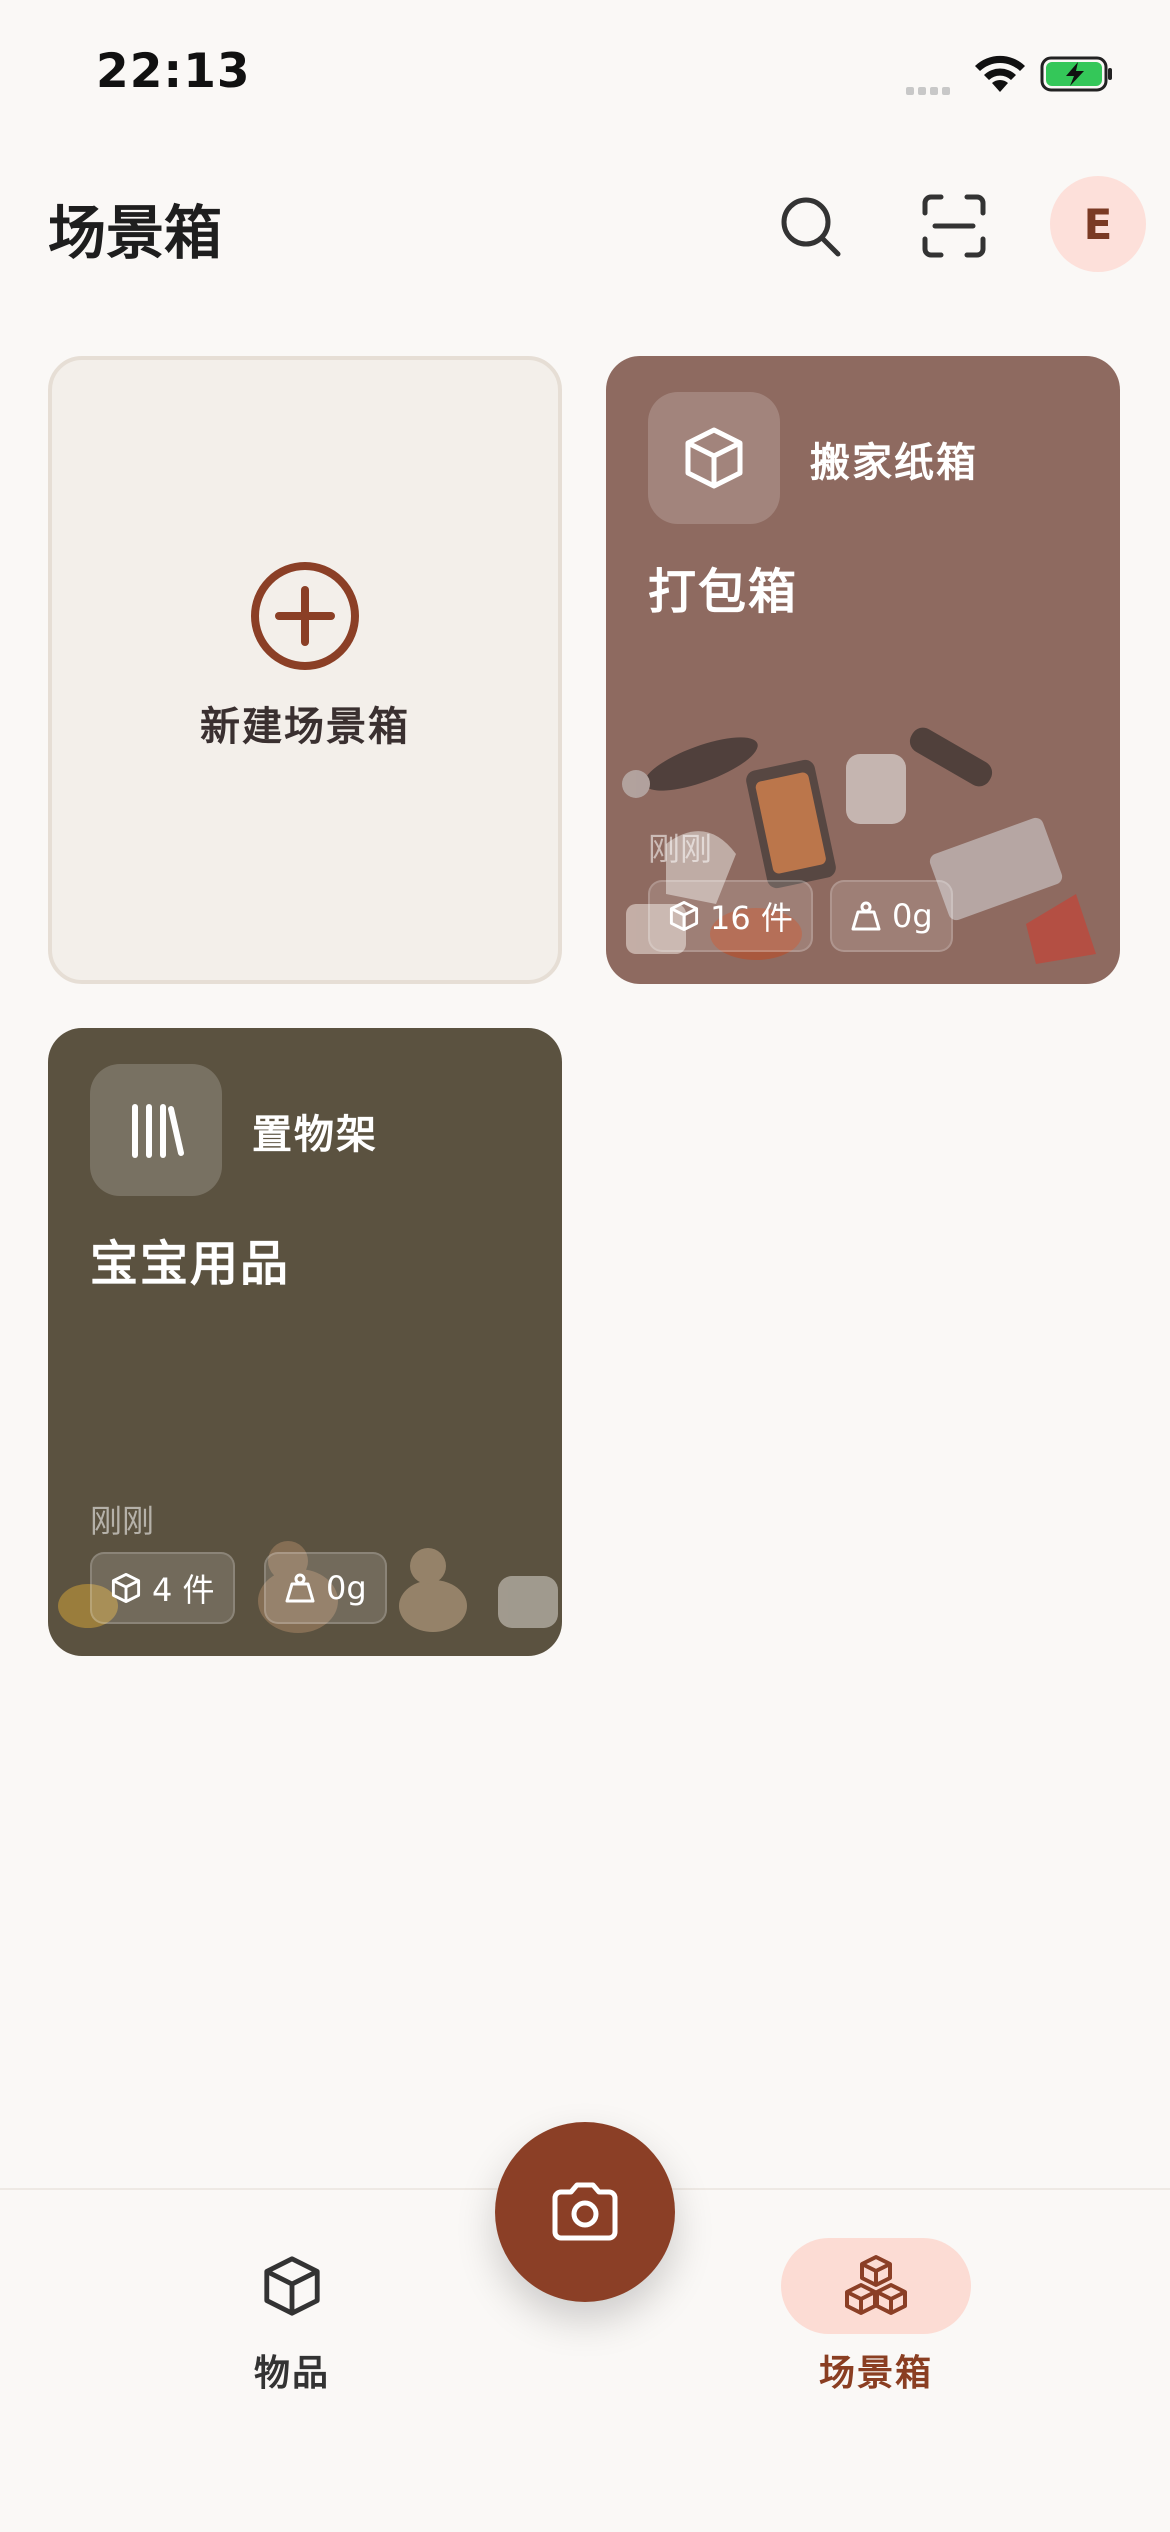 The image size is (1170, 2532). Describe the element at coordinates (894, 463) in the screenshot. I see `scene-type-label: 搬家纸箱` at that location.